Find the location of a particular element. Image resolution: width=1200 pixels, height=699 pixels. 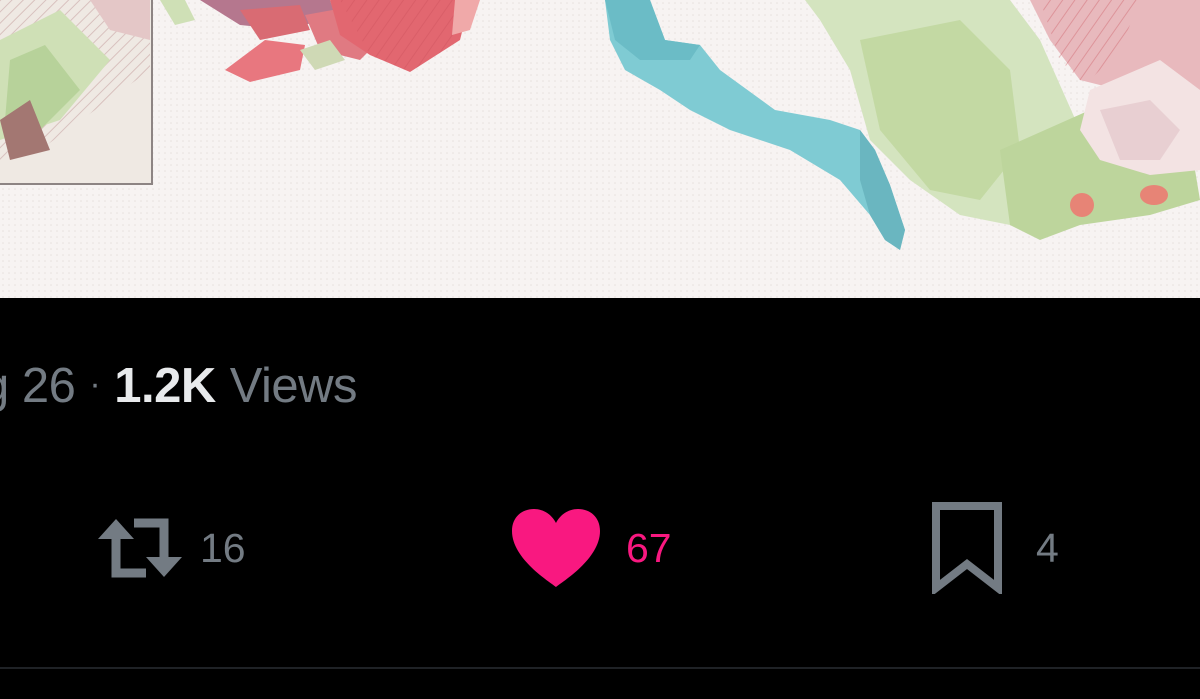

bookmark-button: 4 is located at coordinates (994, 550).